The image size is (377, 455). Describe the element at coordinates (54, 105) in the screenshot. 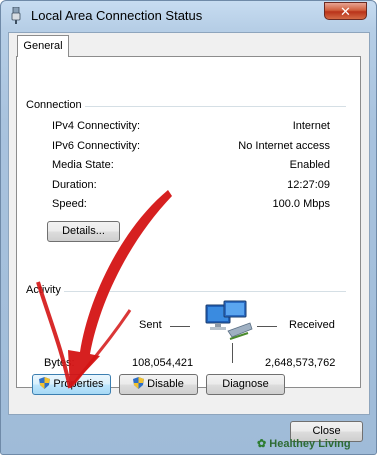

I see `connection-heading: Connection` at that location.